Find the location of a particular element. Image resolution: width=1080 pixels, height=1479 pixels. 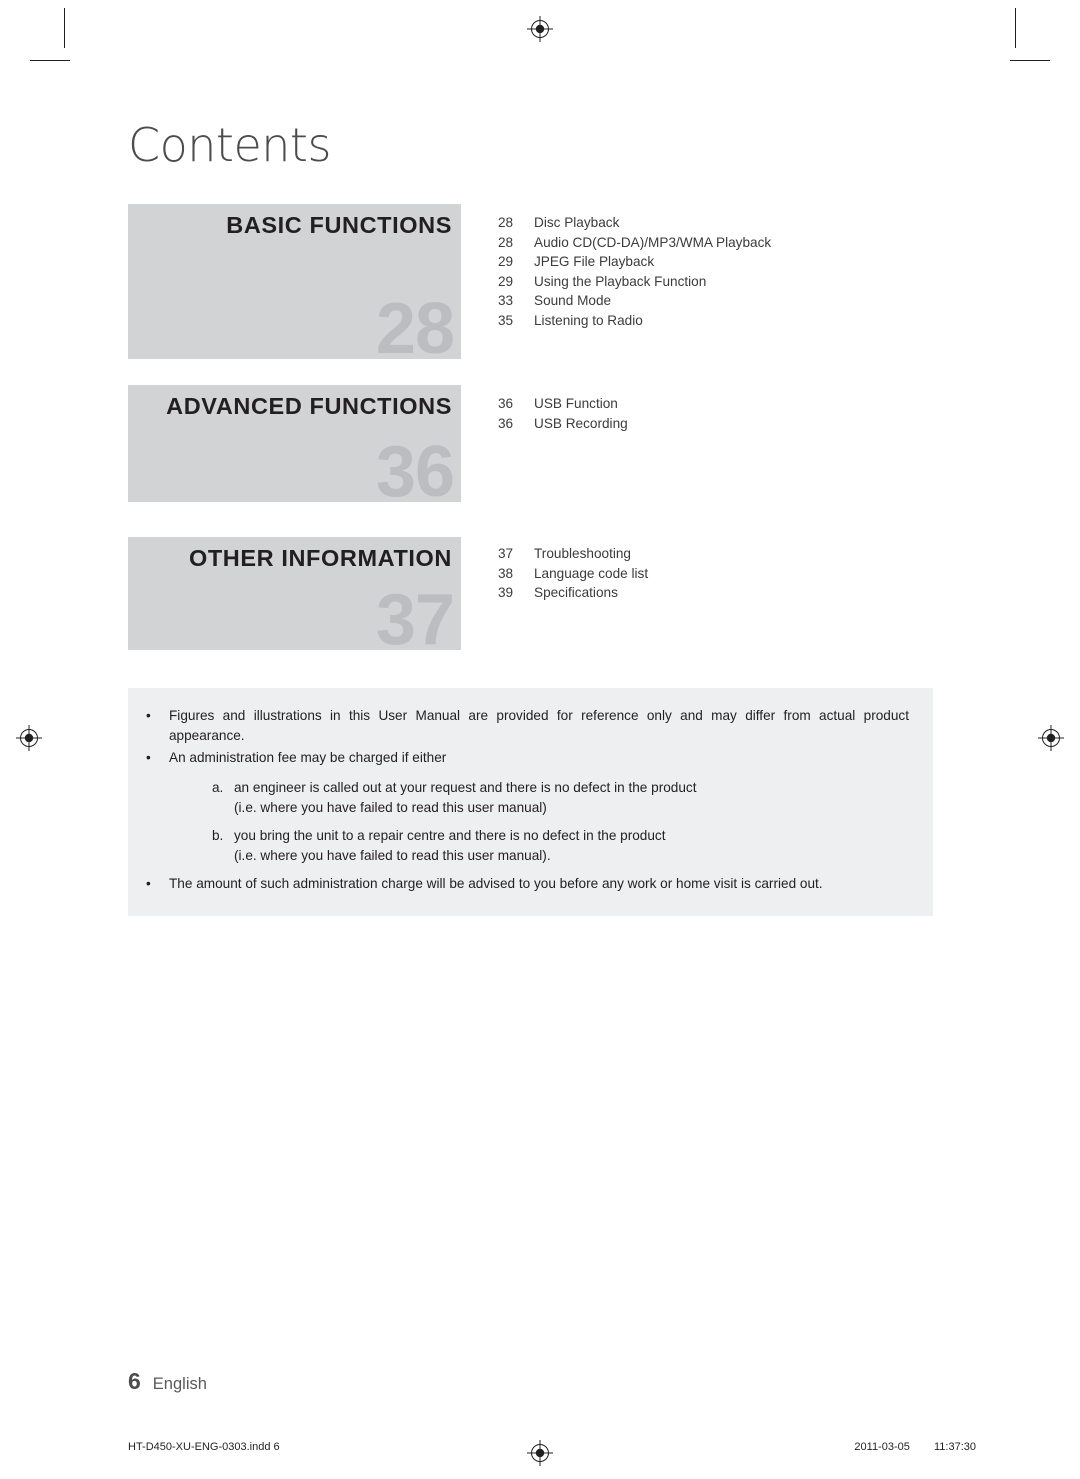

section-title-other-information: OTHER INFORMATION is located at coordinates (320, 558).